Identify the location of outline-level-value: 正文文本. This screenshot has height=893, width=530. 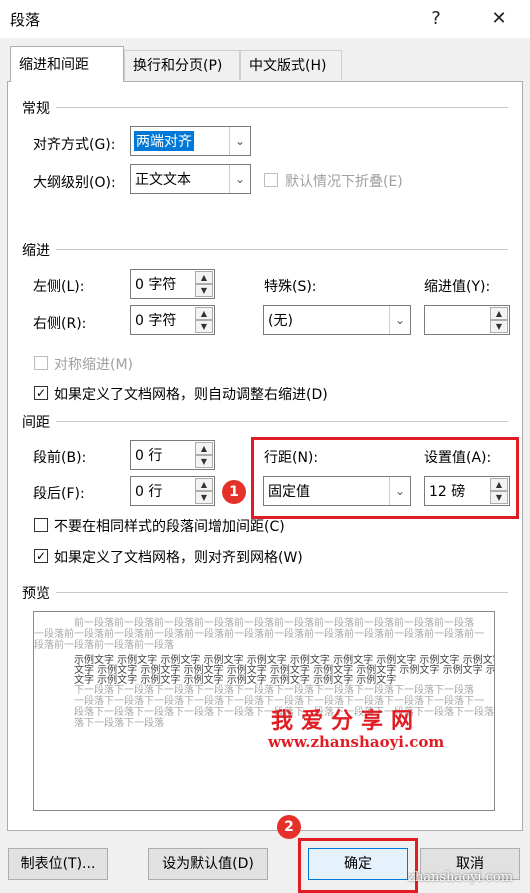
(163, 180).